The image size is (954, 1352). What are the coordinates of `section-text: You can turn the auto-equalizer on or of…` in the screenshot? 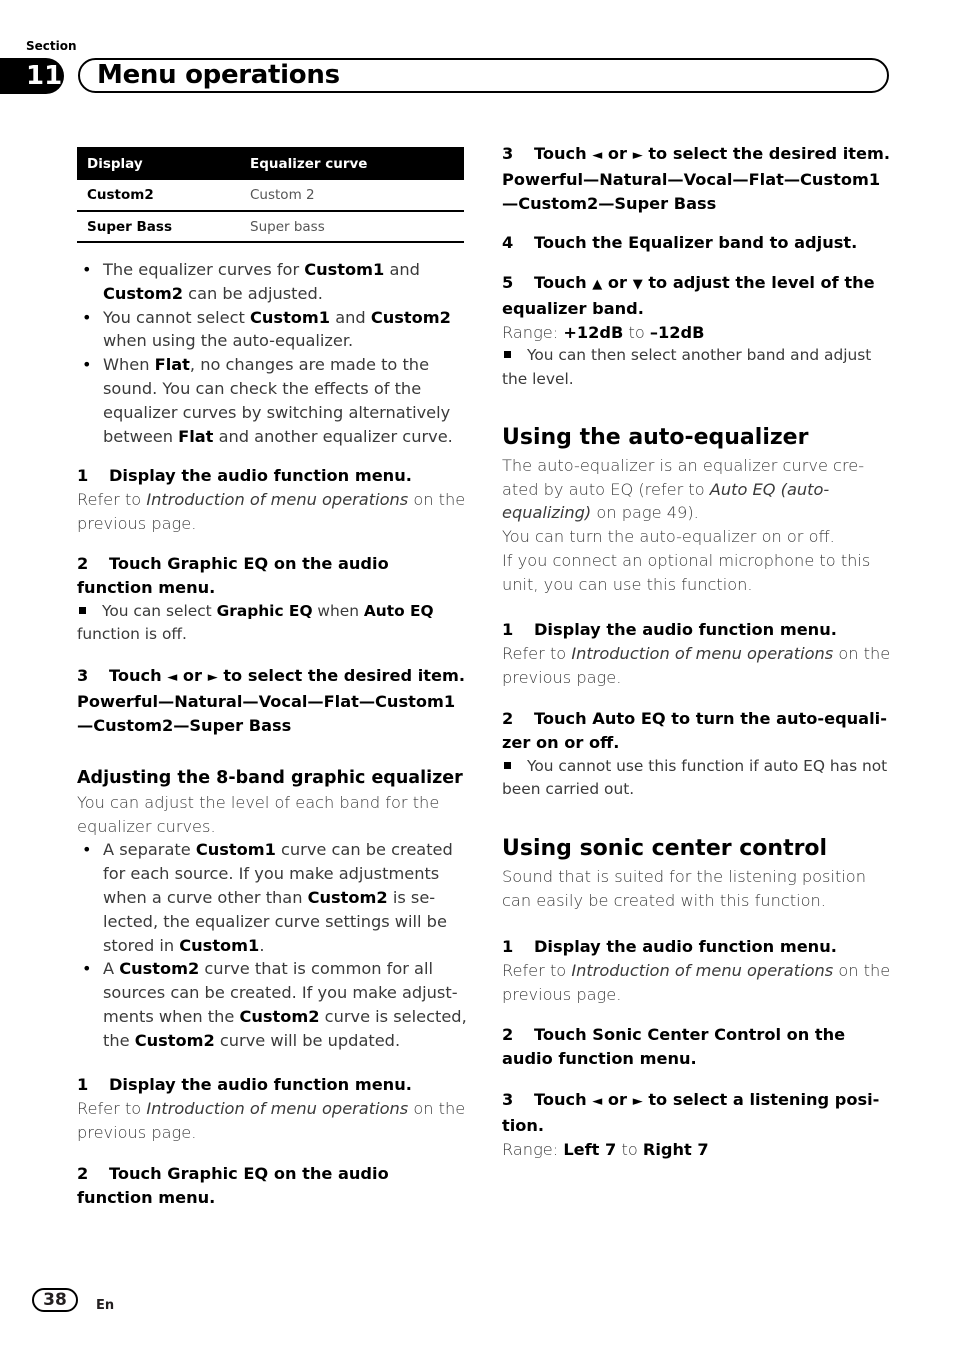 It's located at (668, 537).